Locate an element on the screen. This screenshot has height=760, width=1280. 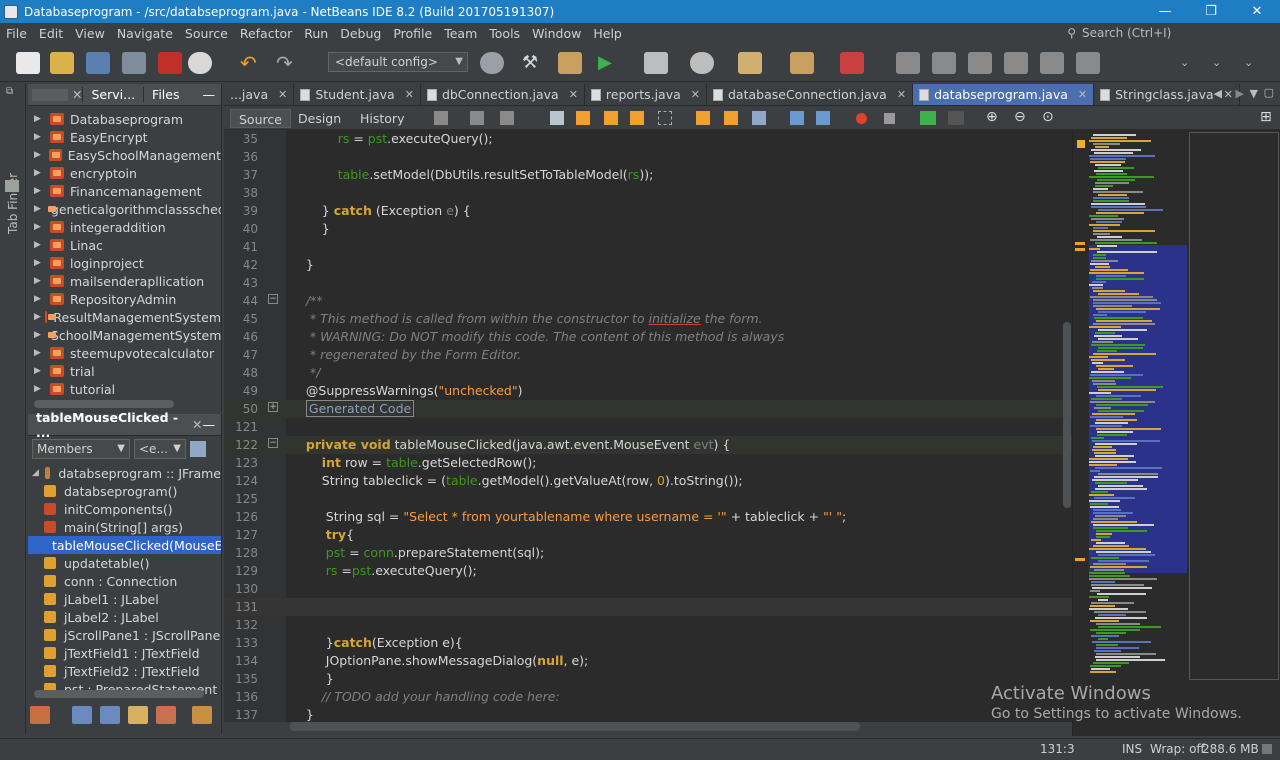
clean-build-icon is located at coordinates (570, 63).